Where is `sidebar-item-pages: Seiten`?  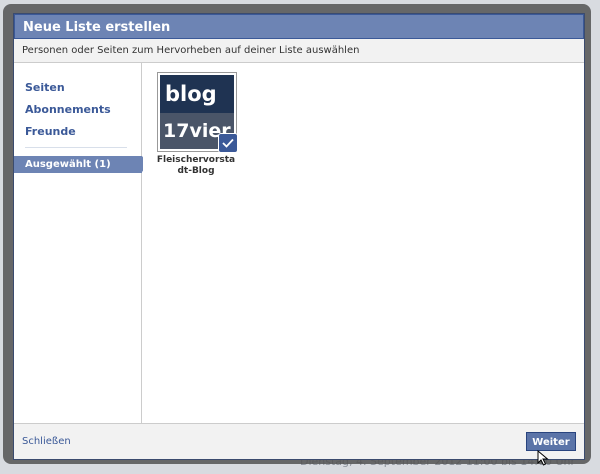 sidebar-item-pages: Seiten is located at coordinates (45, 87).